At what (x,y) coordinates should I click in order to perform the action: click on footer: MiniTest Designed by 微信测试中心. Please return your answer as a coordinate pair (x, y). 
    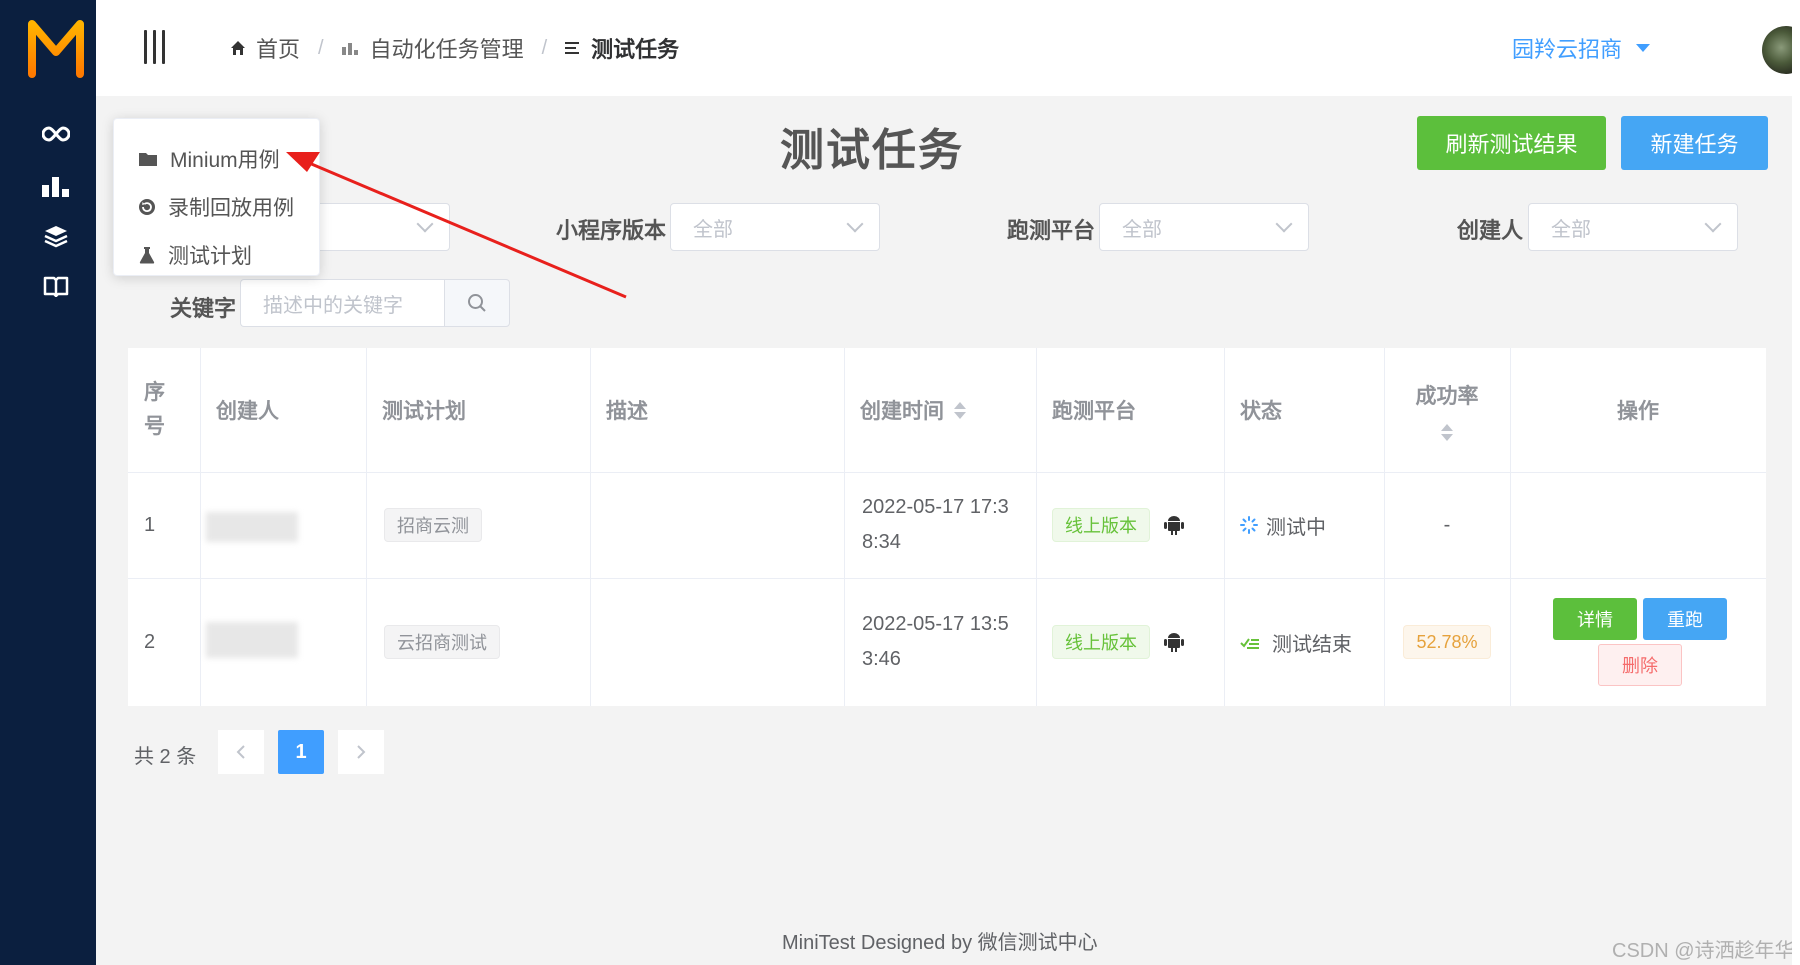
    Looking at the image, I should click on (940, 943).